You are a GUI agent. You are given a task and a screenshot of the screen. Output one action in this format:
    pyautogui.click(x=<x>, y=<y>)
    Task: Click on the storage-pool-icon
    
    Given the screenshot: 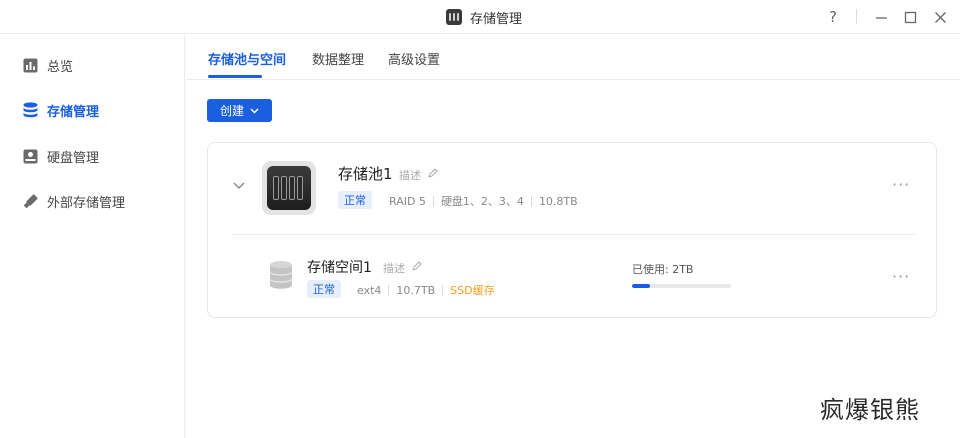 What is the action you would take?
    pyautogui.click(x=289, y=188)
    